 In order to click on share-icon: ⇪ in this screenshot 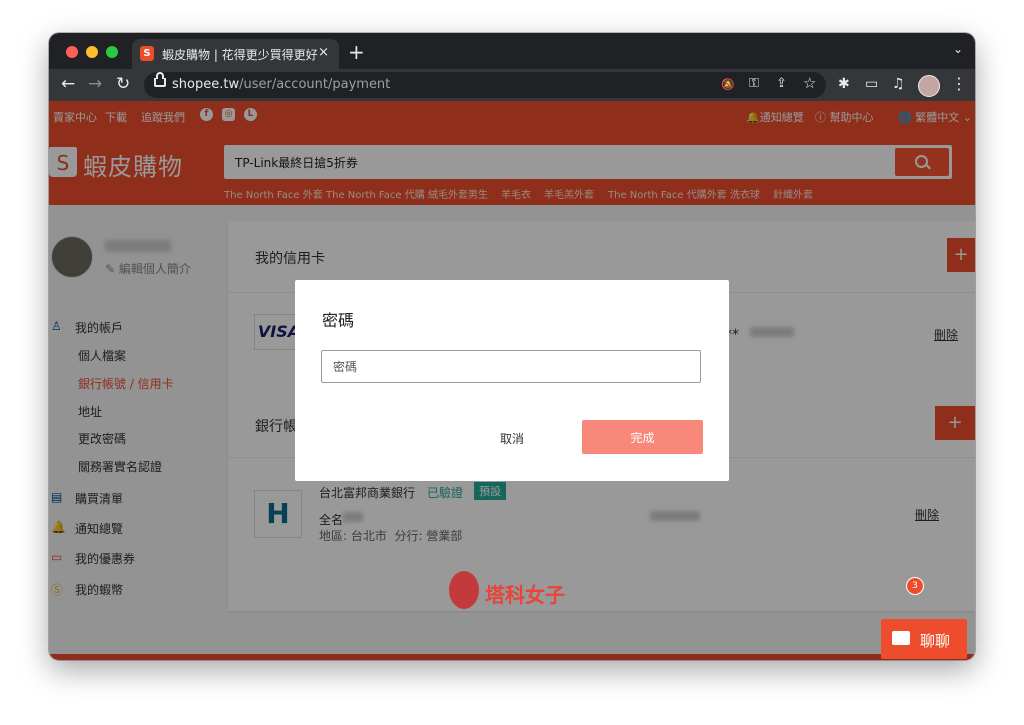, I will do `click(781, 83)`.